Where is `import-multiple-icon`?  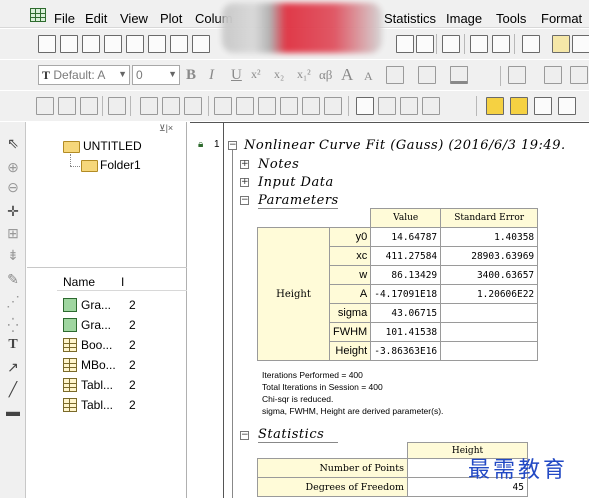 import-multiple-icon is located at coordinates (425, 44).